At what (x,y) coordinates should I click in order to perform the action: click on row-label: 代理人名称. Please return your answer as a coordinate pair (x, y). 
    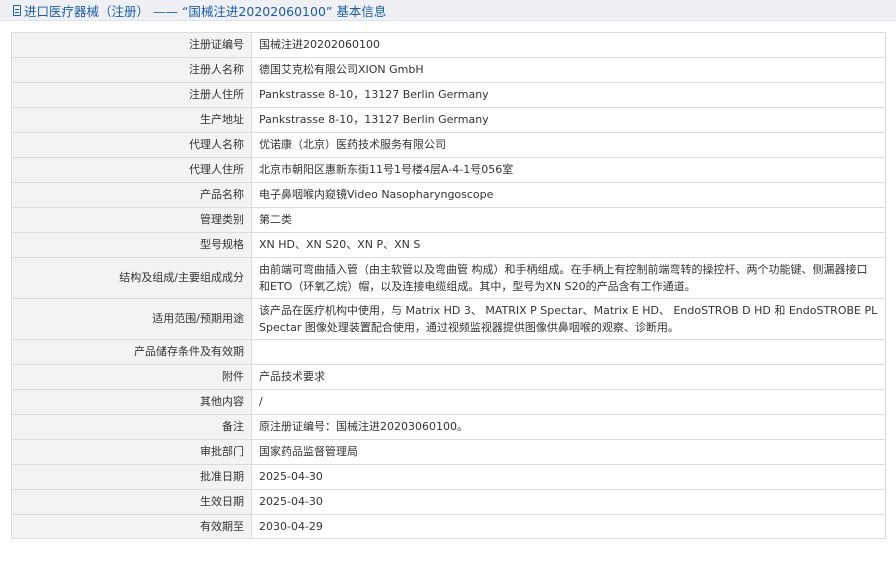
    Looking at the image, I should click on (131, 145).